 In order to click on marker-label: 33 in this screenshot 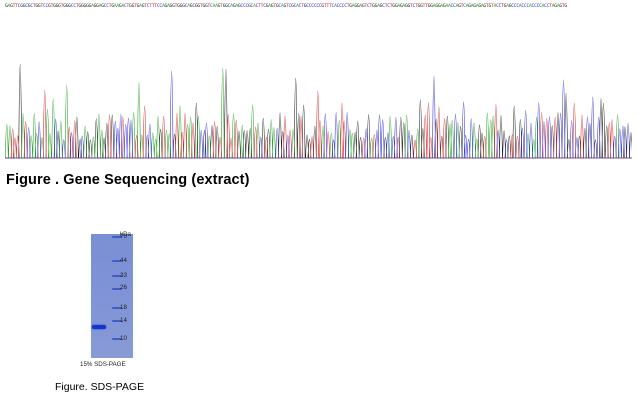, I will do `click(123, 275)`.